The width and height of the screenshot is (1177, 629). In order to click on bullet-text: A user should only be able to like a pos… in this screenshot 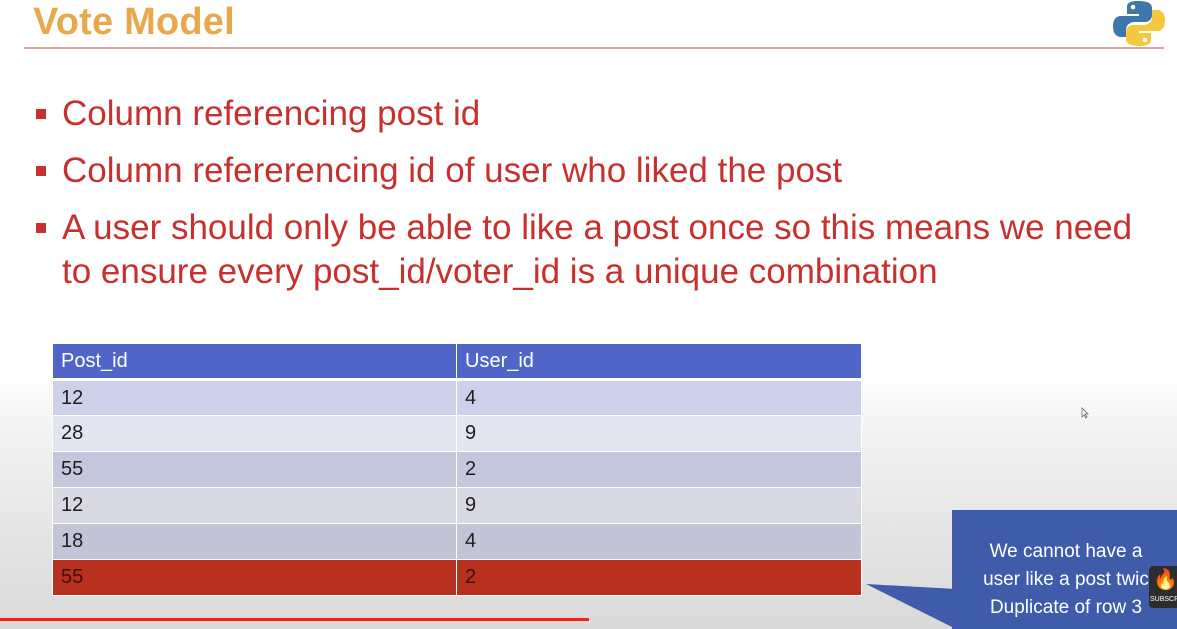, I will do `click(597, 249)`.